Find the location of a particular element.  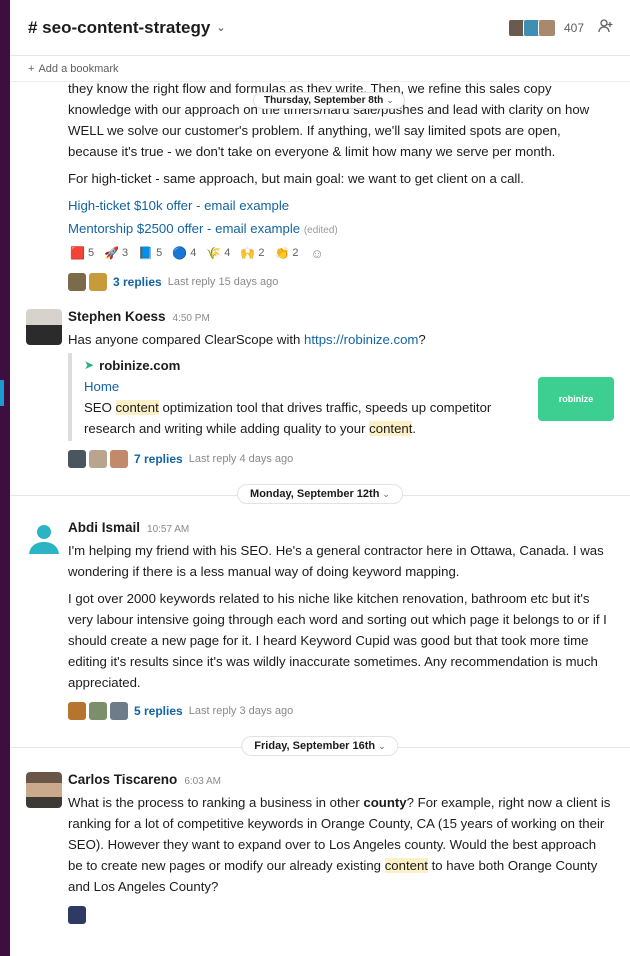

add-reaction-icon: ☺ is located at coordinates (317, 253).